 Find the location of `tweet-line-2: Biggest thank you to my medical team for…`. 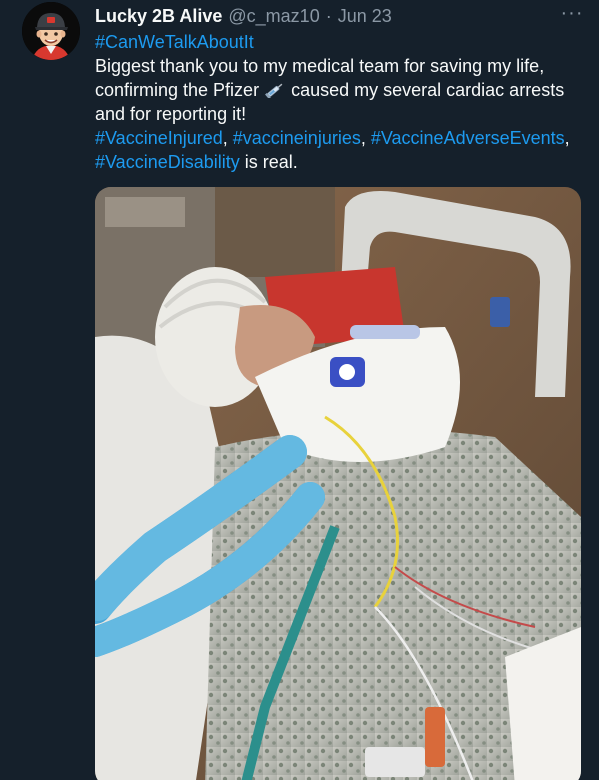

tweet-line-2: Biggest thank you to my medical team for… is located at coordinates (320, 66).